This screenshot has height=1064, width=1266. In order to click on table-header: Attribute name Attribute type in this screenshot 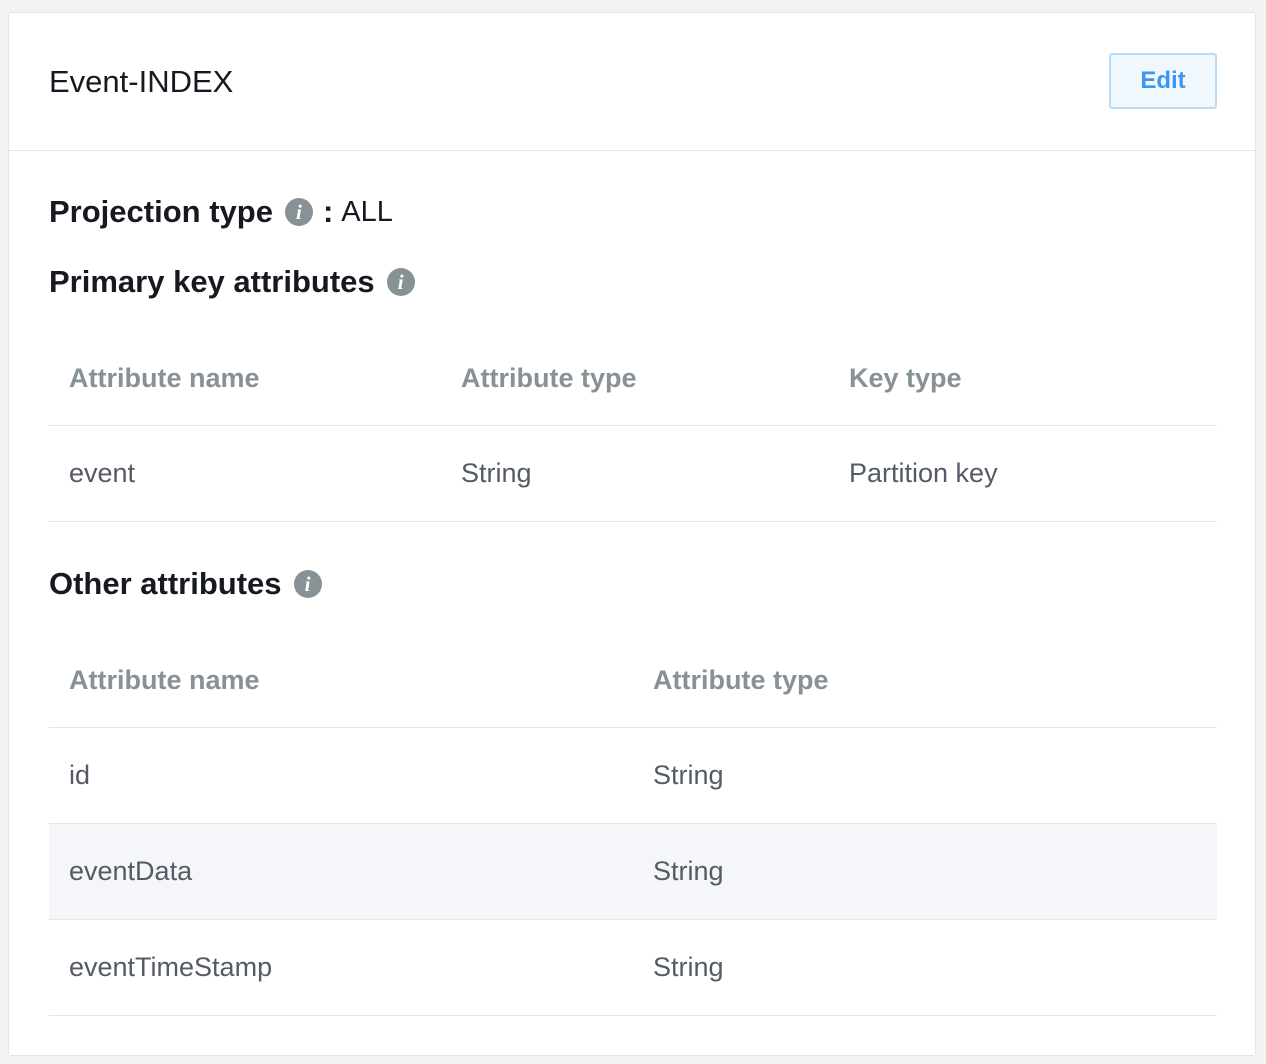, I will do `click(633, 680)`.